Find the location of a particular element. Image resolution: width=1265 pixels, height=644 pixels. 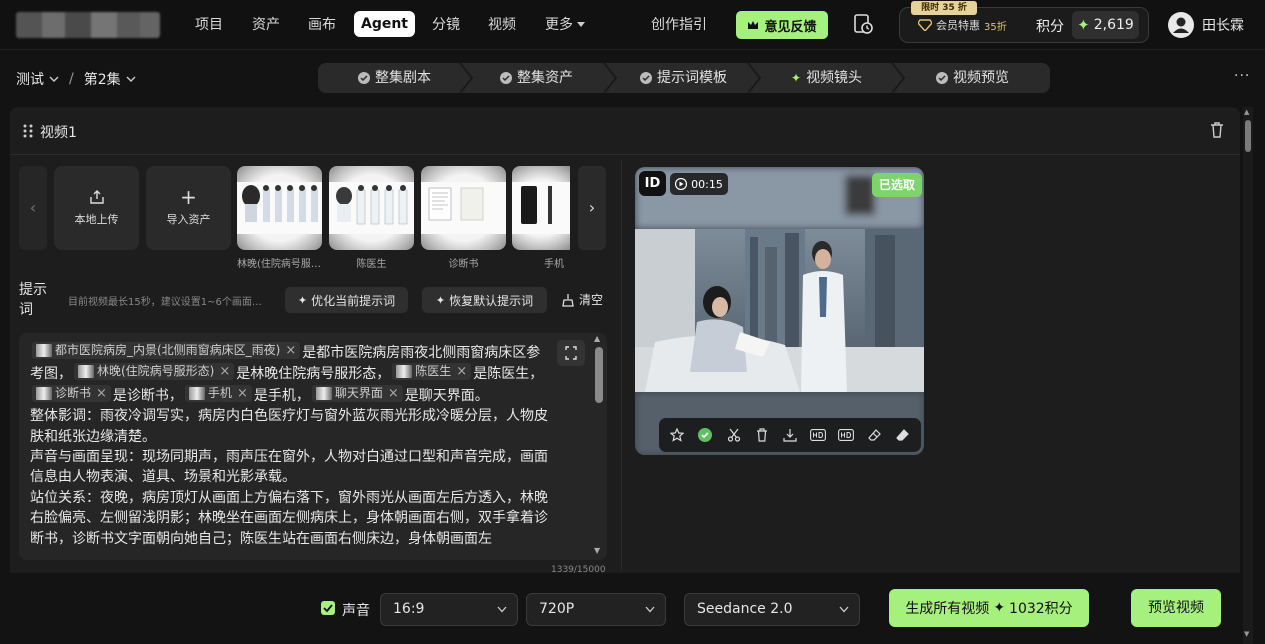

broom-icon is located at coordinates (568, 300).